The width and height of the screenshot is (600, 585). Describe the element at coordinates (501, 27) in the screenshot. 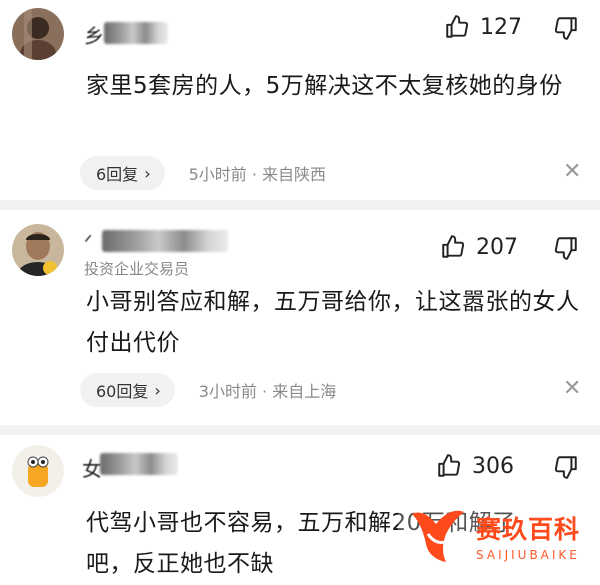

I see `like-count: 127` at that location.